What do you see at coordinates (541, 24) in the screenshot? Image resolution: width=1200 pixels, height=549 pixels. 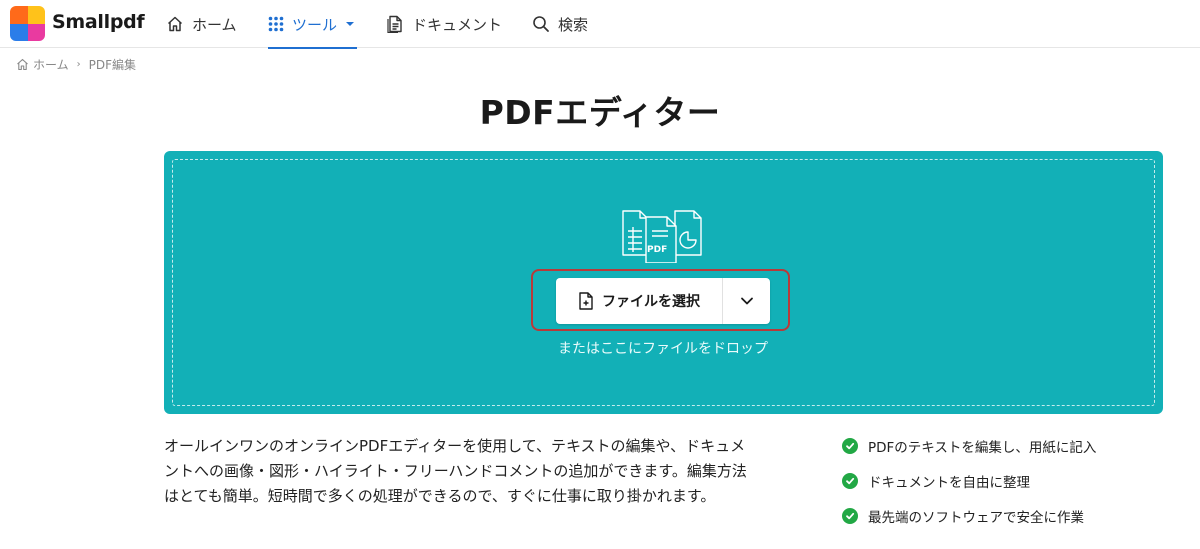 I see `search-icon` at bounding box center [541, 24].